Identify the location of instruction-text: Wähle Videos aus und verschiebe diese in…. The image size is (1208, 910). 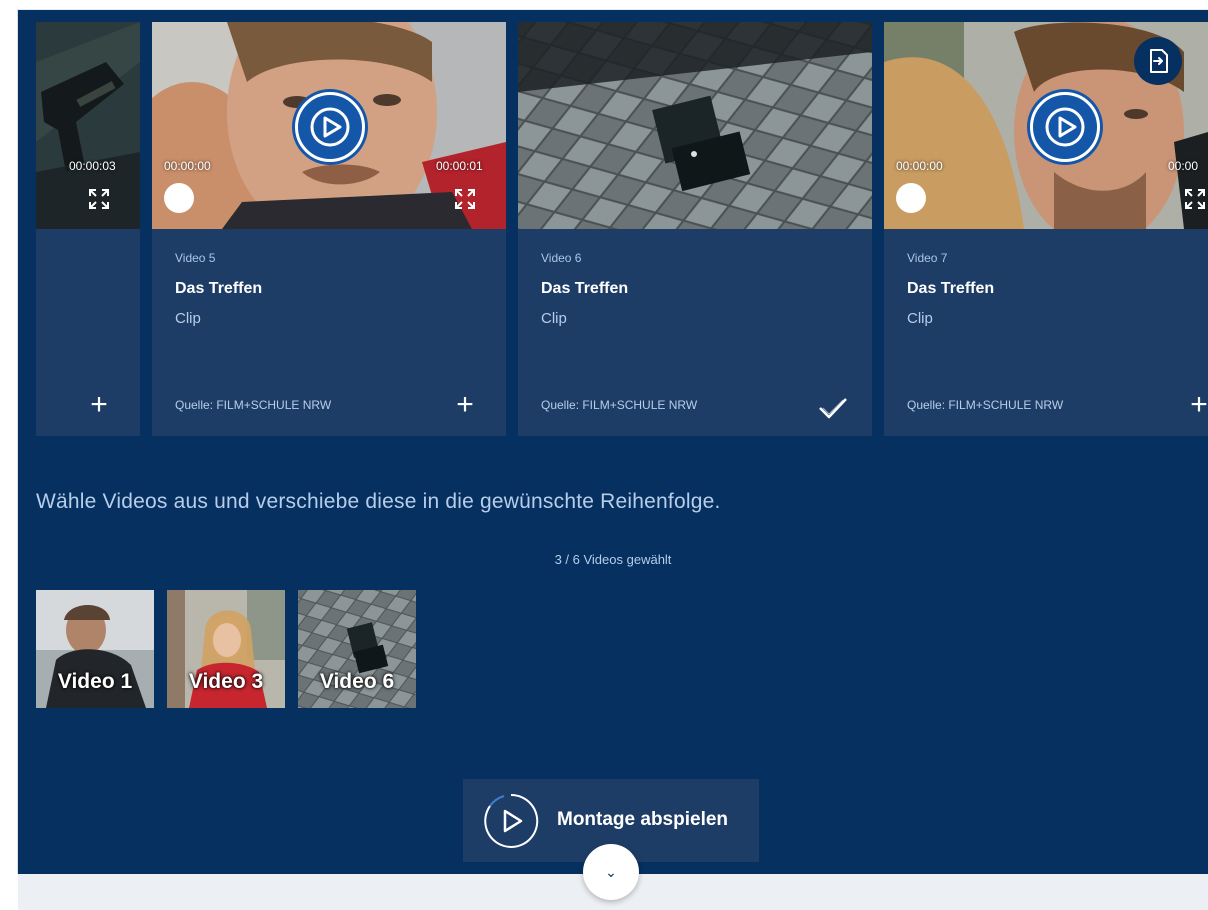
(378, 501).